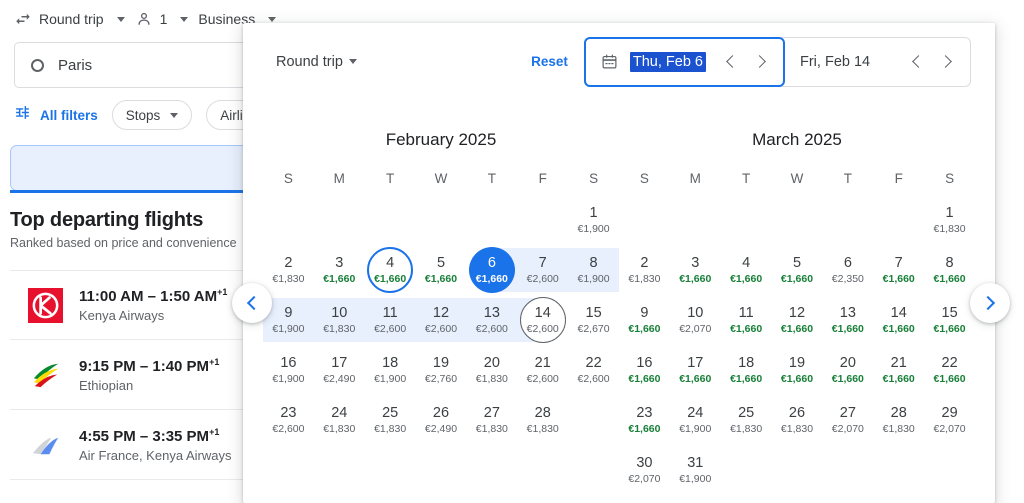  What do you see at coordinates (695, 370) in the screenshot?
I see `calendar-day-cell: 17 €1,660` at bounding box center [695, 370].